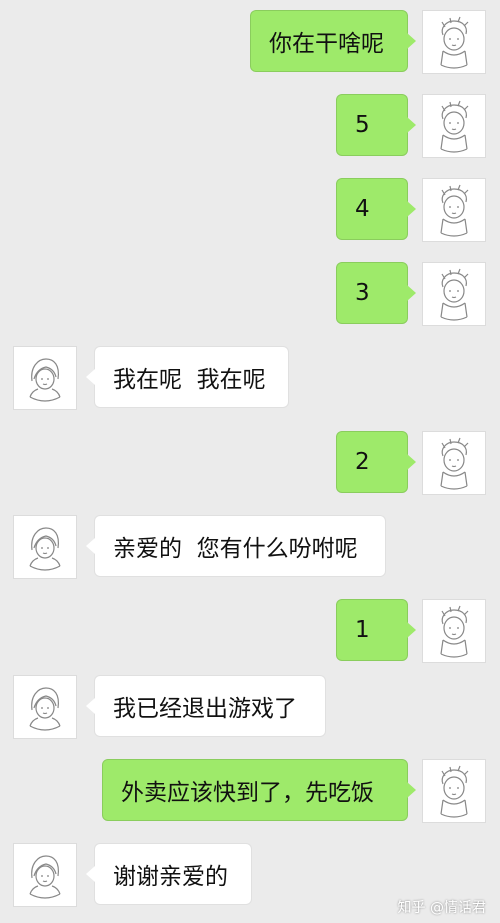 The image size is (500, 923). Describe the element at coordinates (376, 630) in the screenshot. I see `message-bubble-outgoing: 1` at that location.